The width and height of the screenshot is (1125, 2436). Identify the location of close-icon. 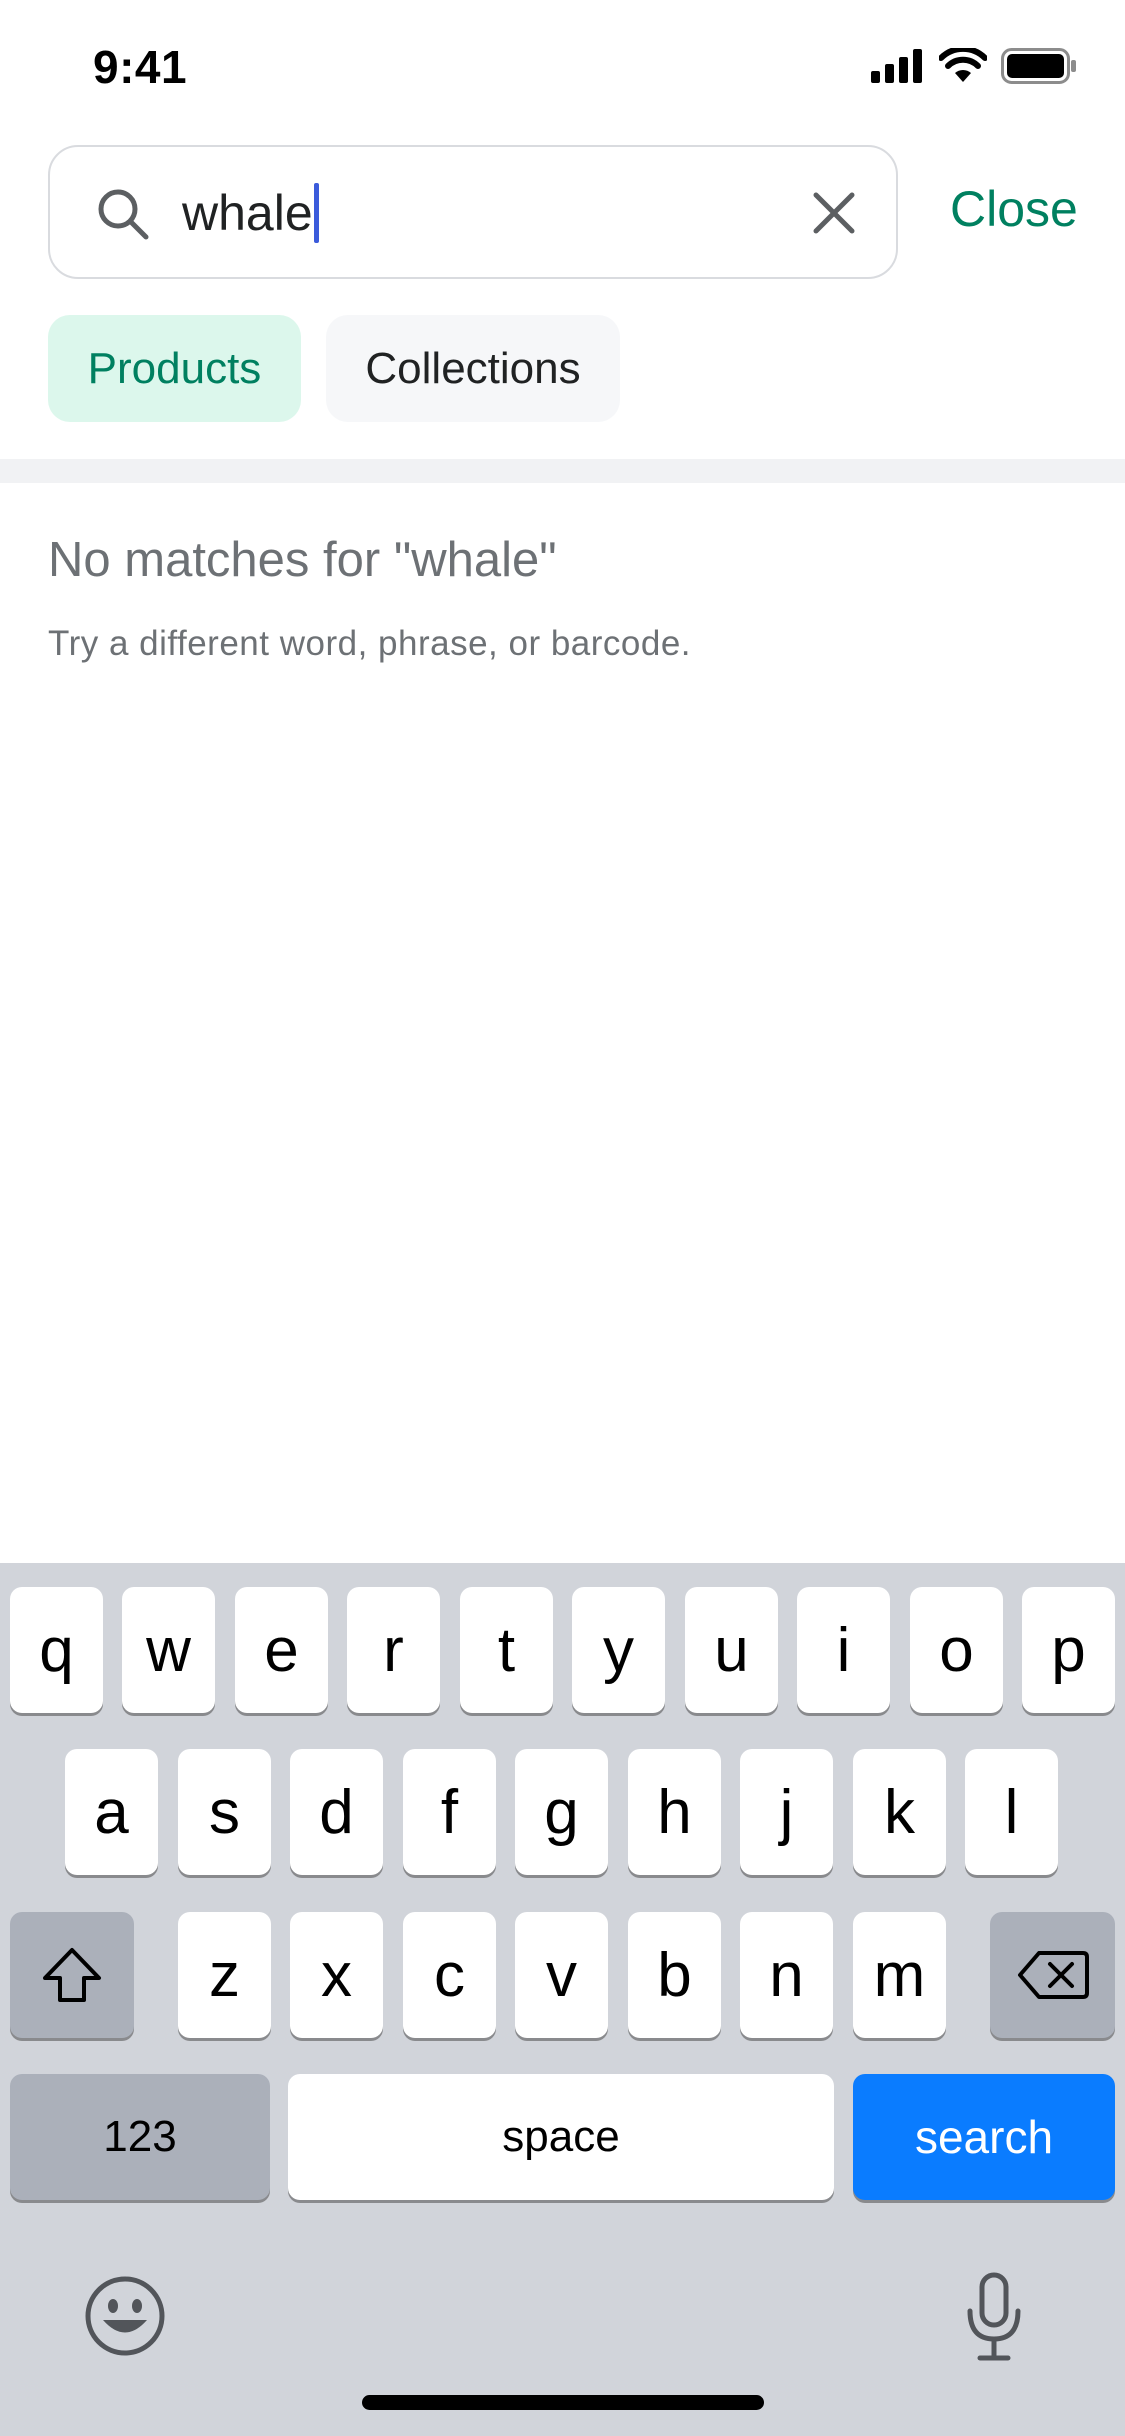
(834, 213).